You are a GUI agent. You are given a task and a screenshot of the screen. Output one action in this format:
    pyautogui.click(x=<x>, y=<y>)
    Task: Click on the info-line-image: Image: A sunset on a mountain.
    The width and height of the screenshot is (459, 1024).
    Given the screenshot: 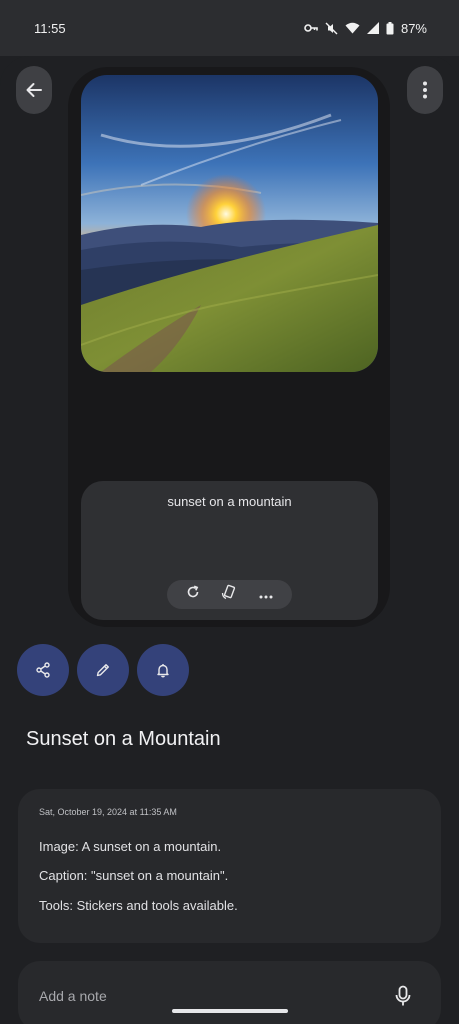 What is the action you would take?
    pyautogui.click(x=130, y=846)
    